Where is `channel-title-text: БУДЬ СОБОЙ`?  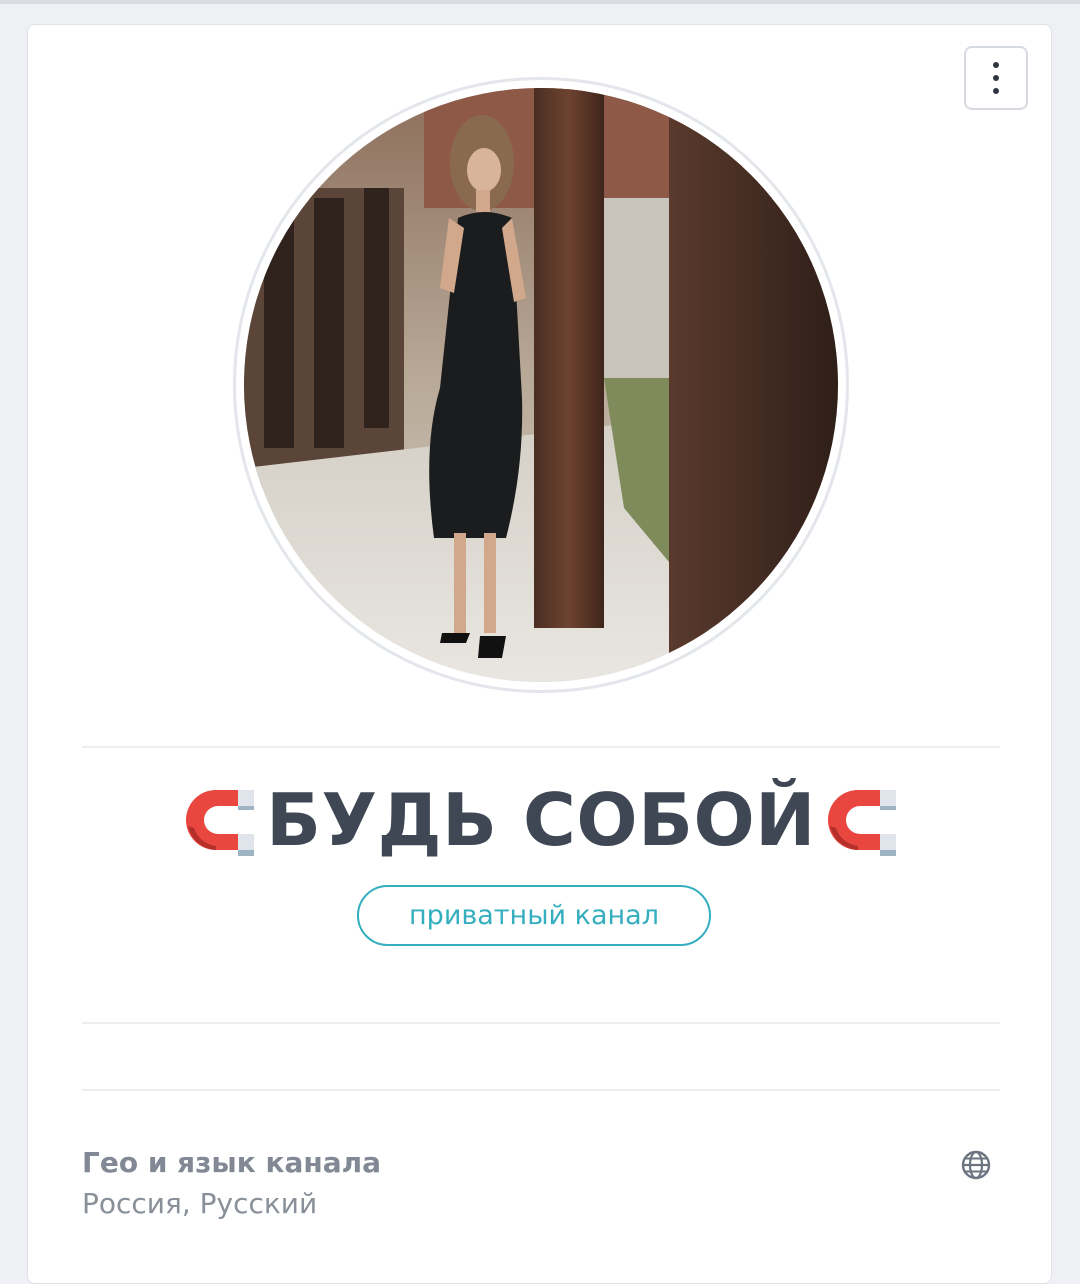 channel-title-text: БУДЬ СОБОЙ is located at coordinates (541, 820).